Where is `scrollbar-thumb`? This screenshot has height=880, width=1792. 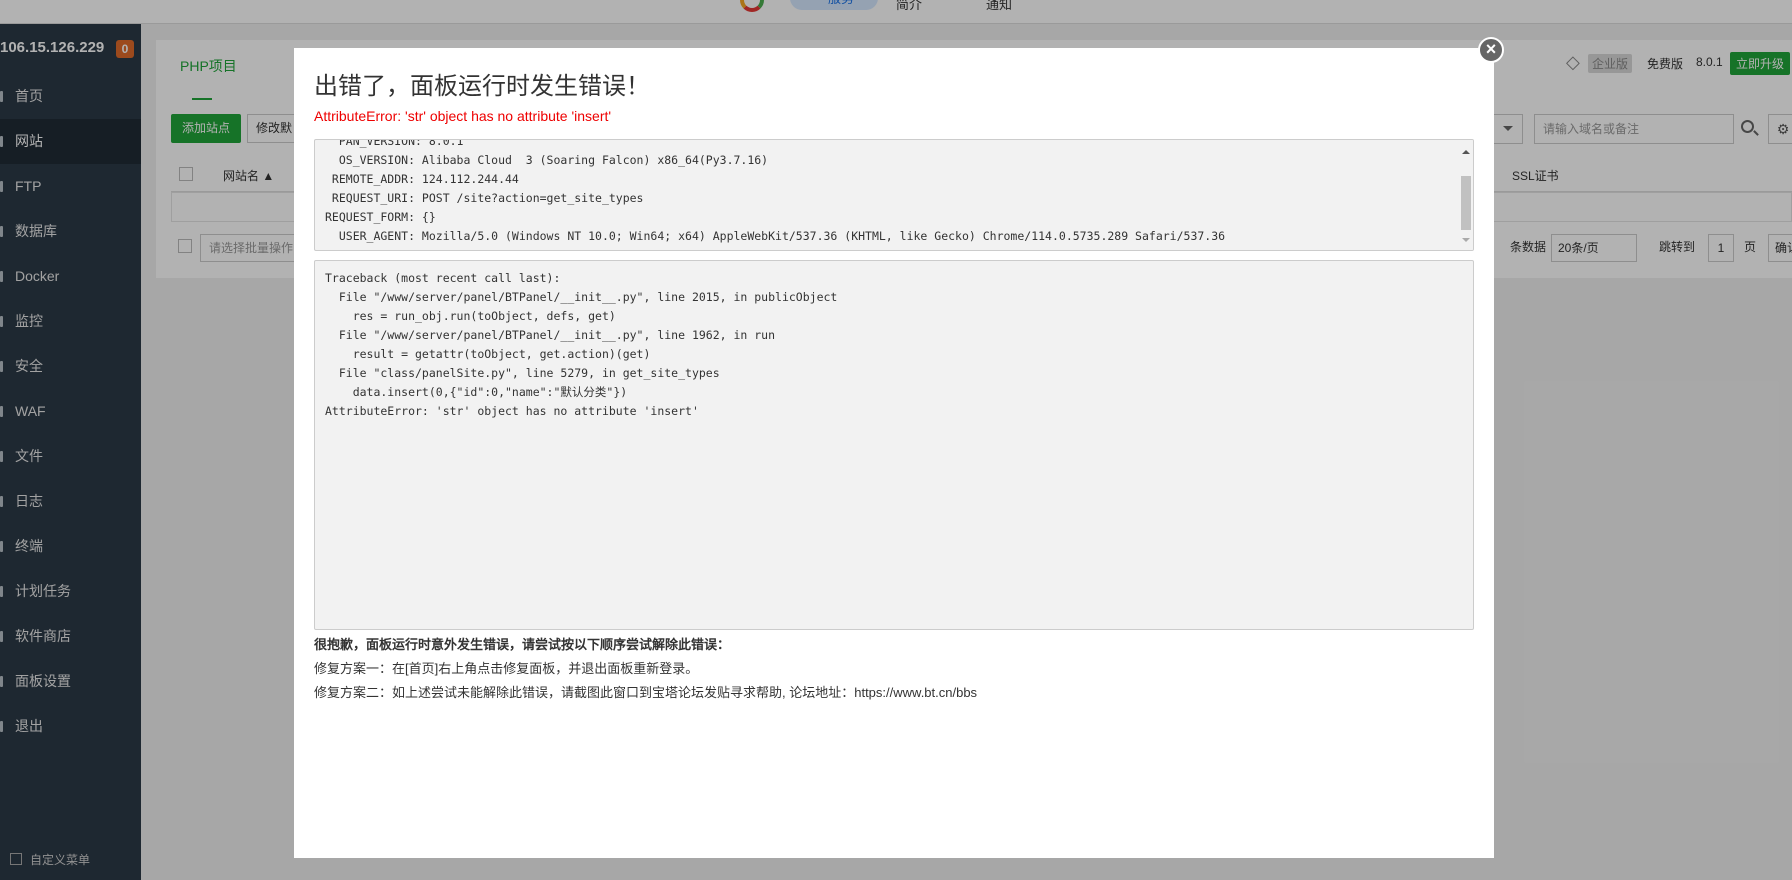 scrollbar-thumb is located at coordinates (1466, 203).